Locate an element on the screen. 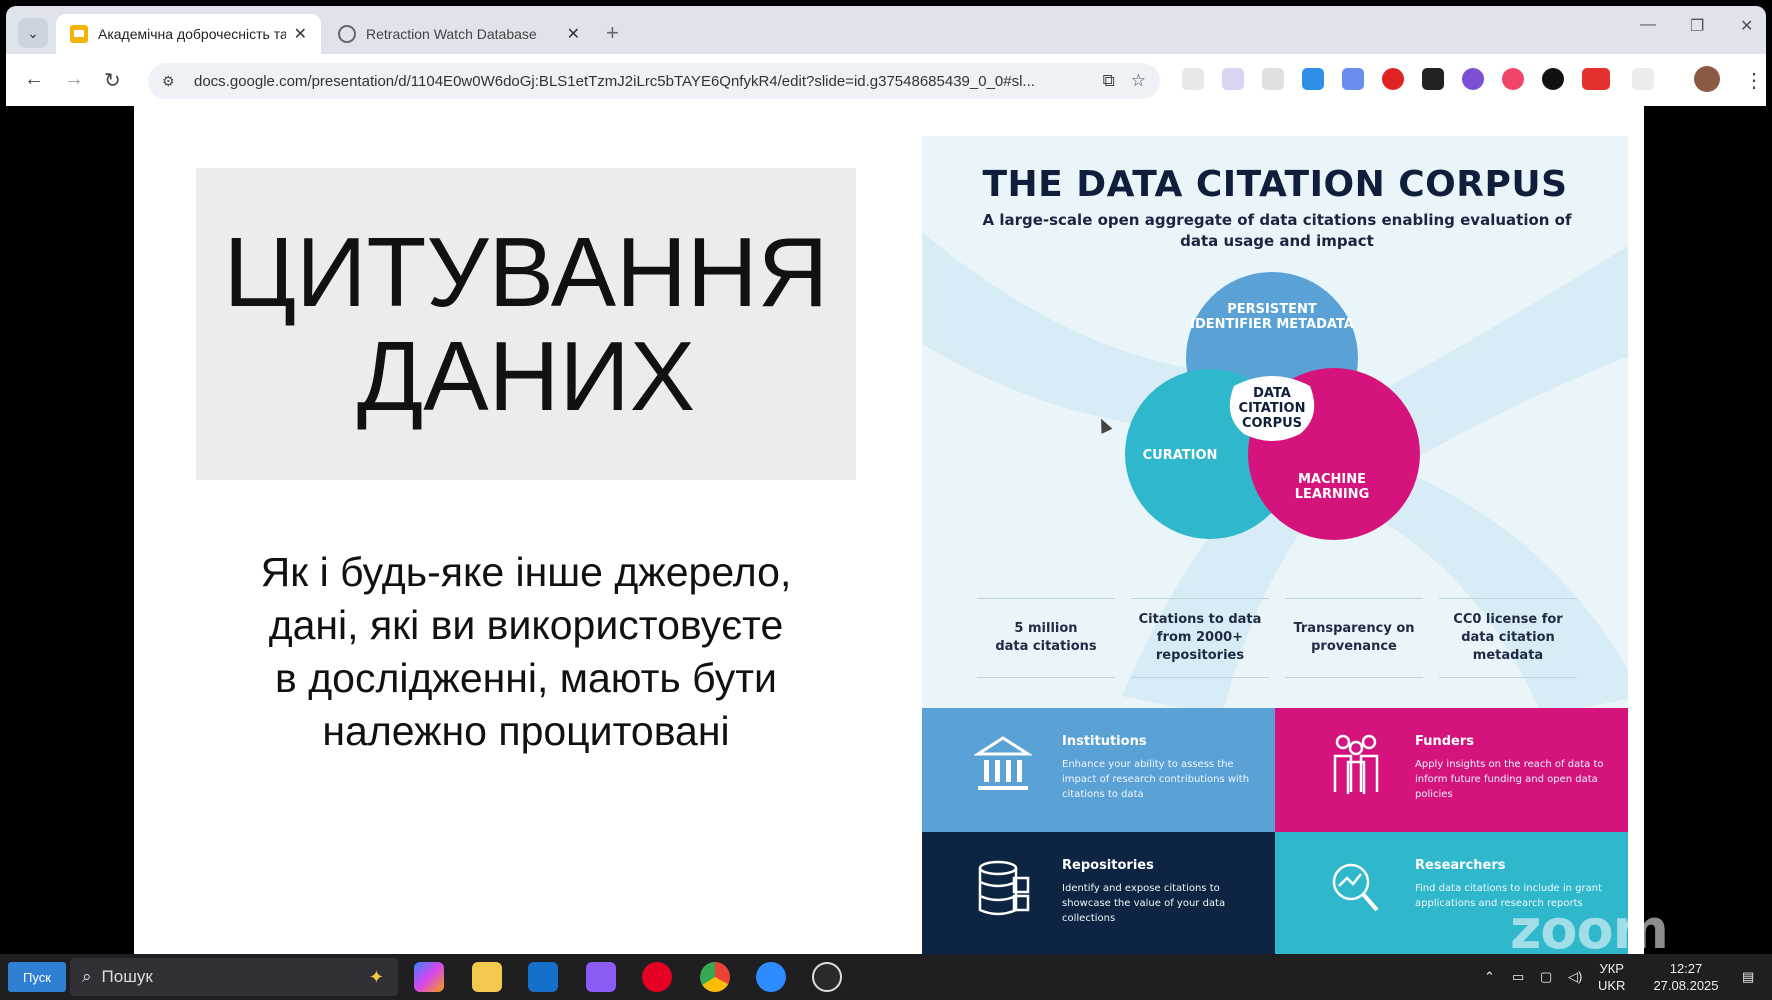 The image size is (1772, 1000). infographic-title: THE DATA CITATION CORPUS is located at coordinates (1275, 184).